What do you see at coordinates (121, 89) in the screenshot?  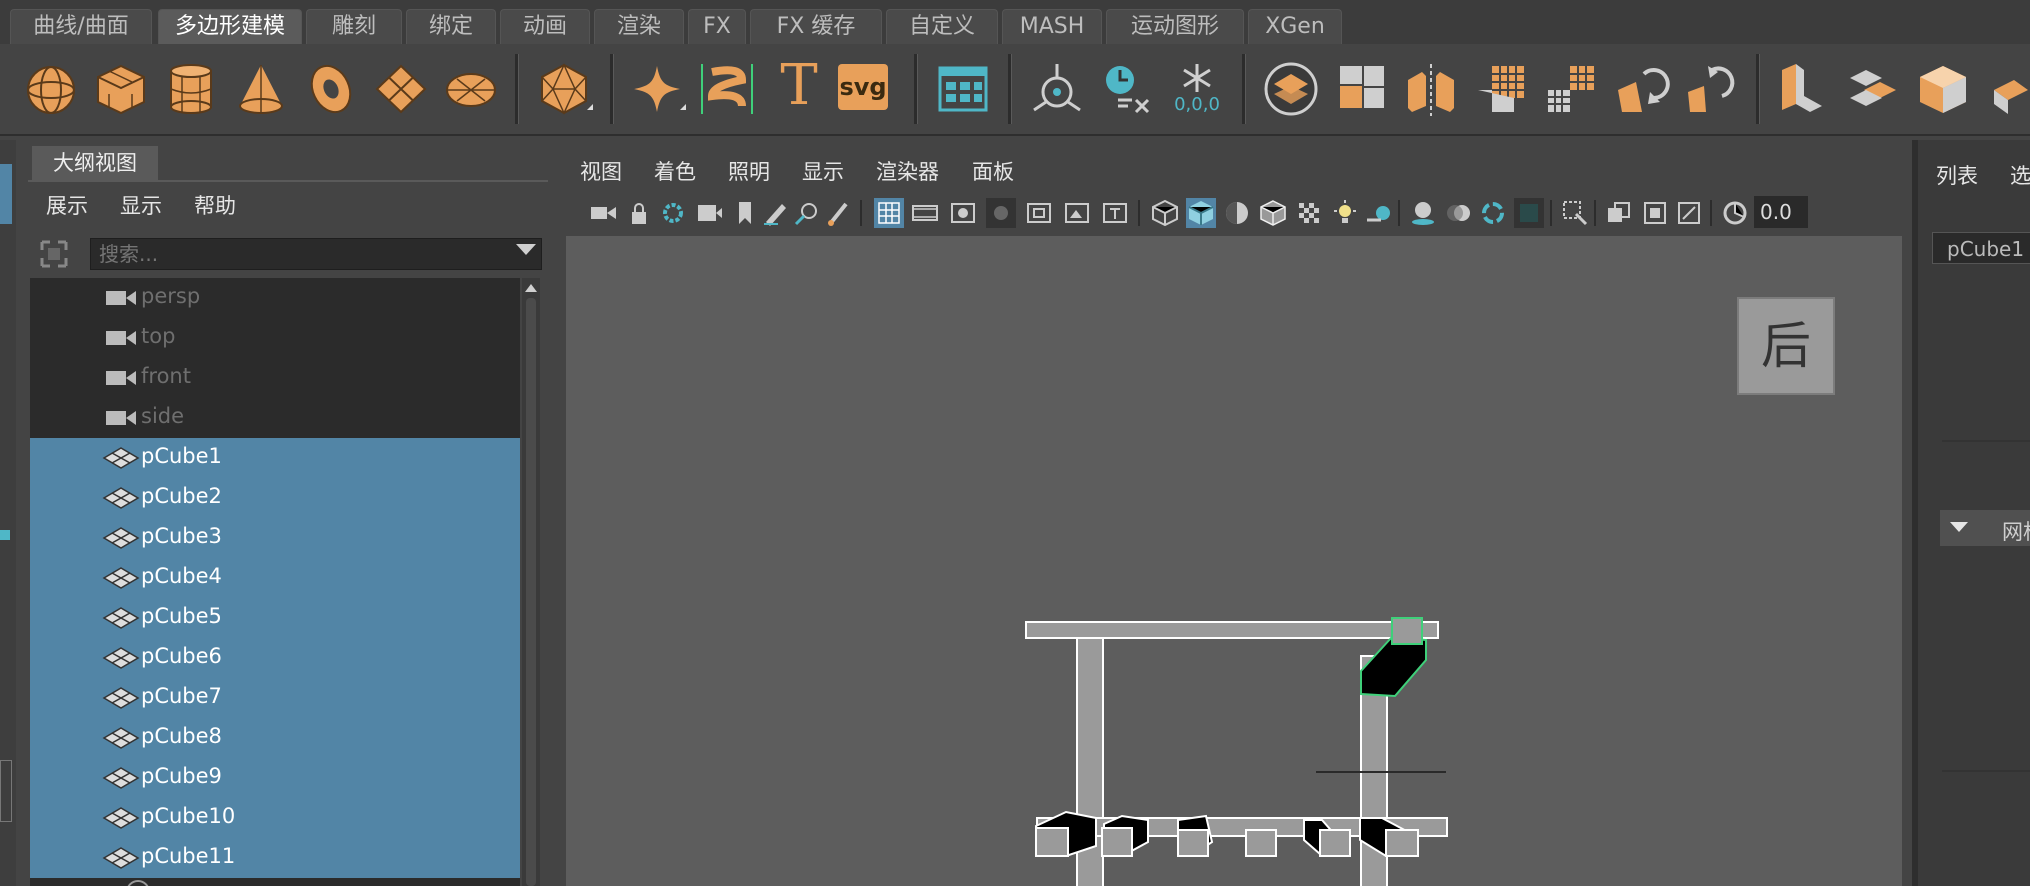 I see `poly-cube-icon` at bounding box center [121, 89].